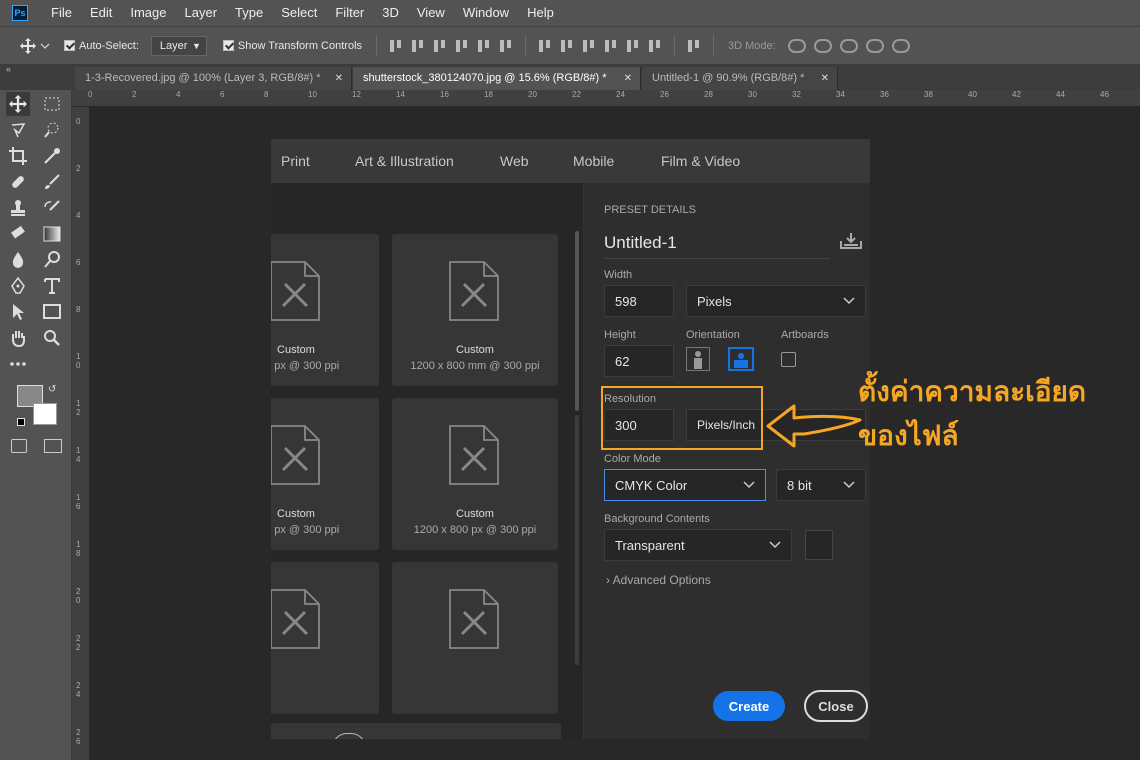  What do you see at coordinates (53, 446) in the screenshot?
I see `screen-mode-icon` at bounding box center [53, 446].